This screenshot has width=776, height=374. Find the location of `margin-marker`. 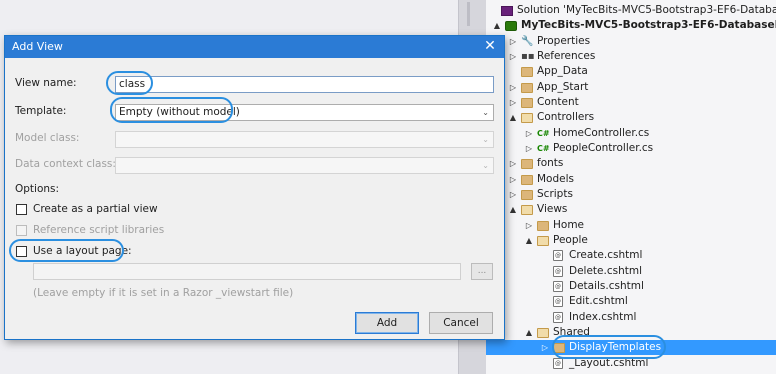

margin-marker is located at coordinates (468, 14).